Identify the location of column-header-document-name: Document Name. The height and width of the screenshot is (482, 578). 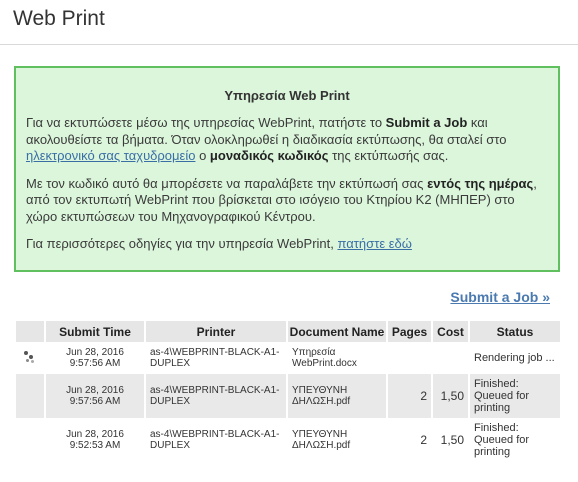
(338, 331).